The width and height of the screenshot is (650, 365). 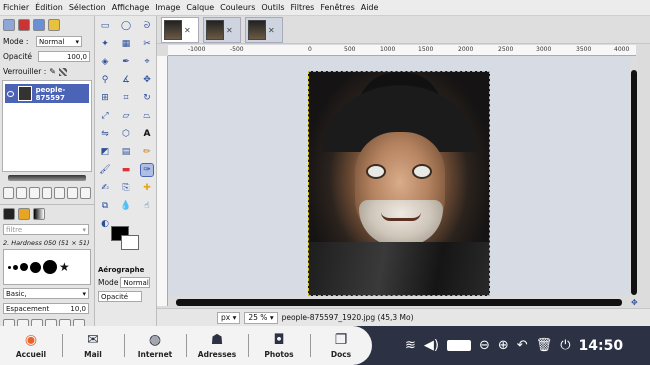 What do you see at coordinates (126, 98) in the screenshot?
I see `crop-icon: ⌗` at bounding box center [126, 98].